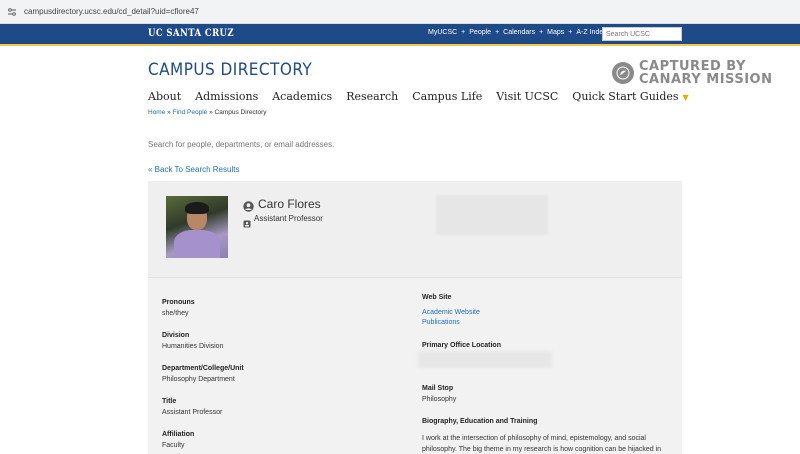 This screenshot has height=454, width=800. What do you see at coordinates (625, 96) in the screenshot?
I see `nav-item-quick-start-label: Quick Start Guides` at bounding box center [625, 96].